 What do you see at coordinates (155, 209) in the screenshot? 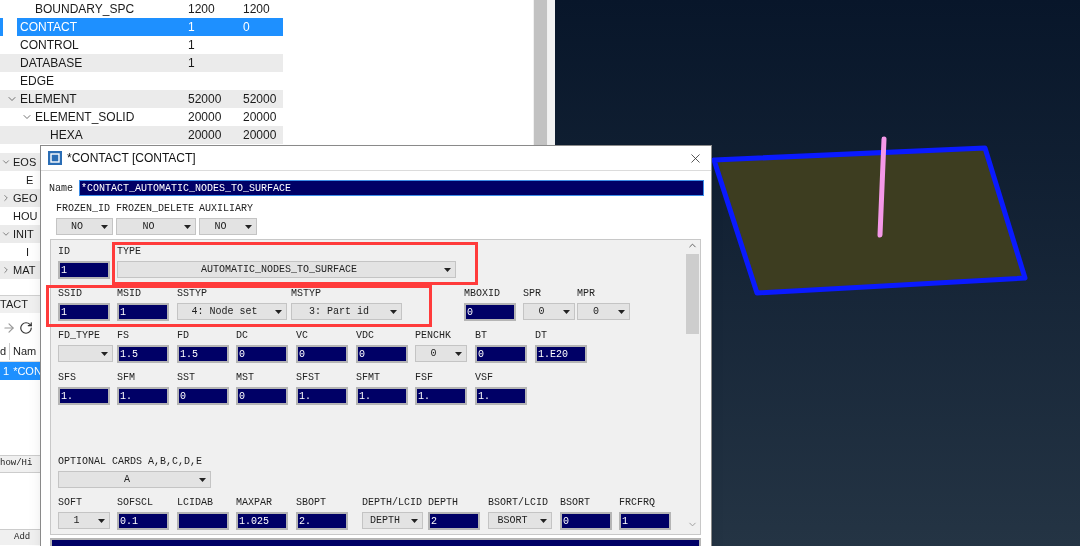
I see `field-label: FROZEN_DELETE` at bounding box center [155, 209].